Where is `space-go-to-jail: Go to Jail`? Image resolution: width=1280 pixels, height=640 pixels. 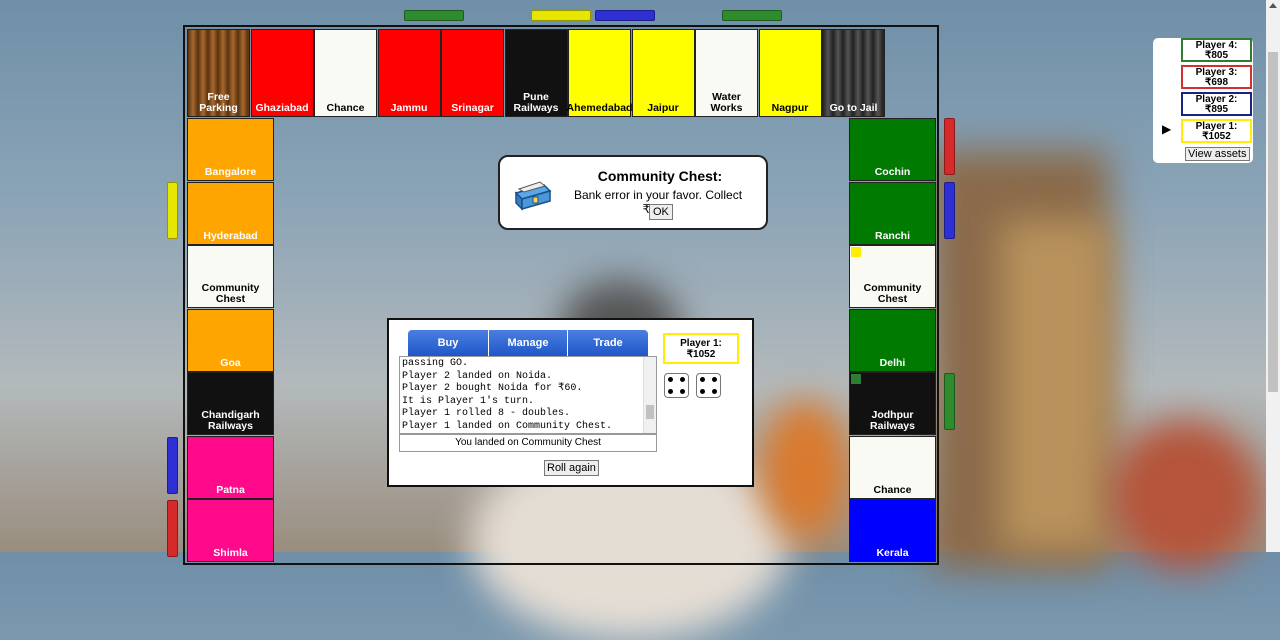 space-go-to-jail: Go to Jail is located at coordinates (853, 73).